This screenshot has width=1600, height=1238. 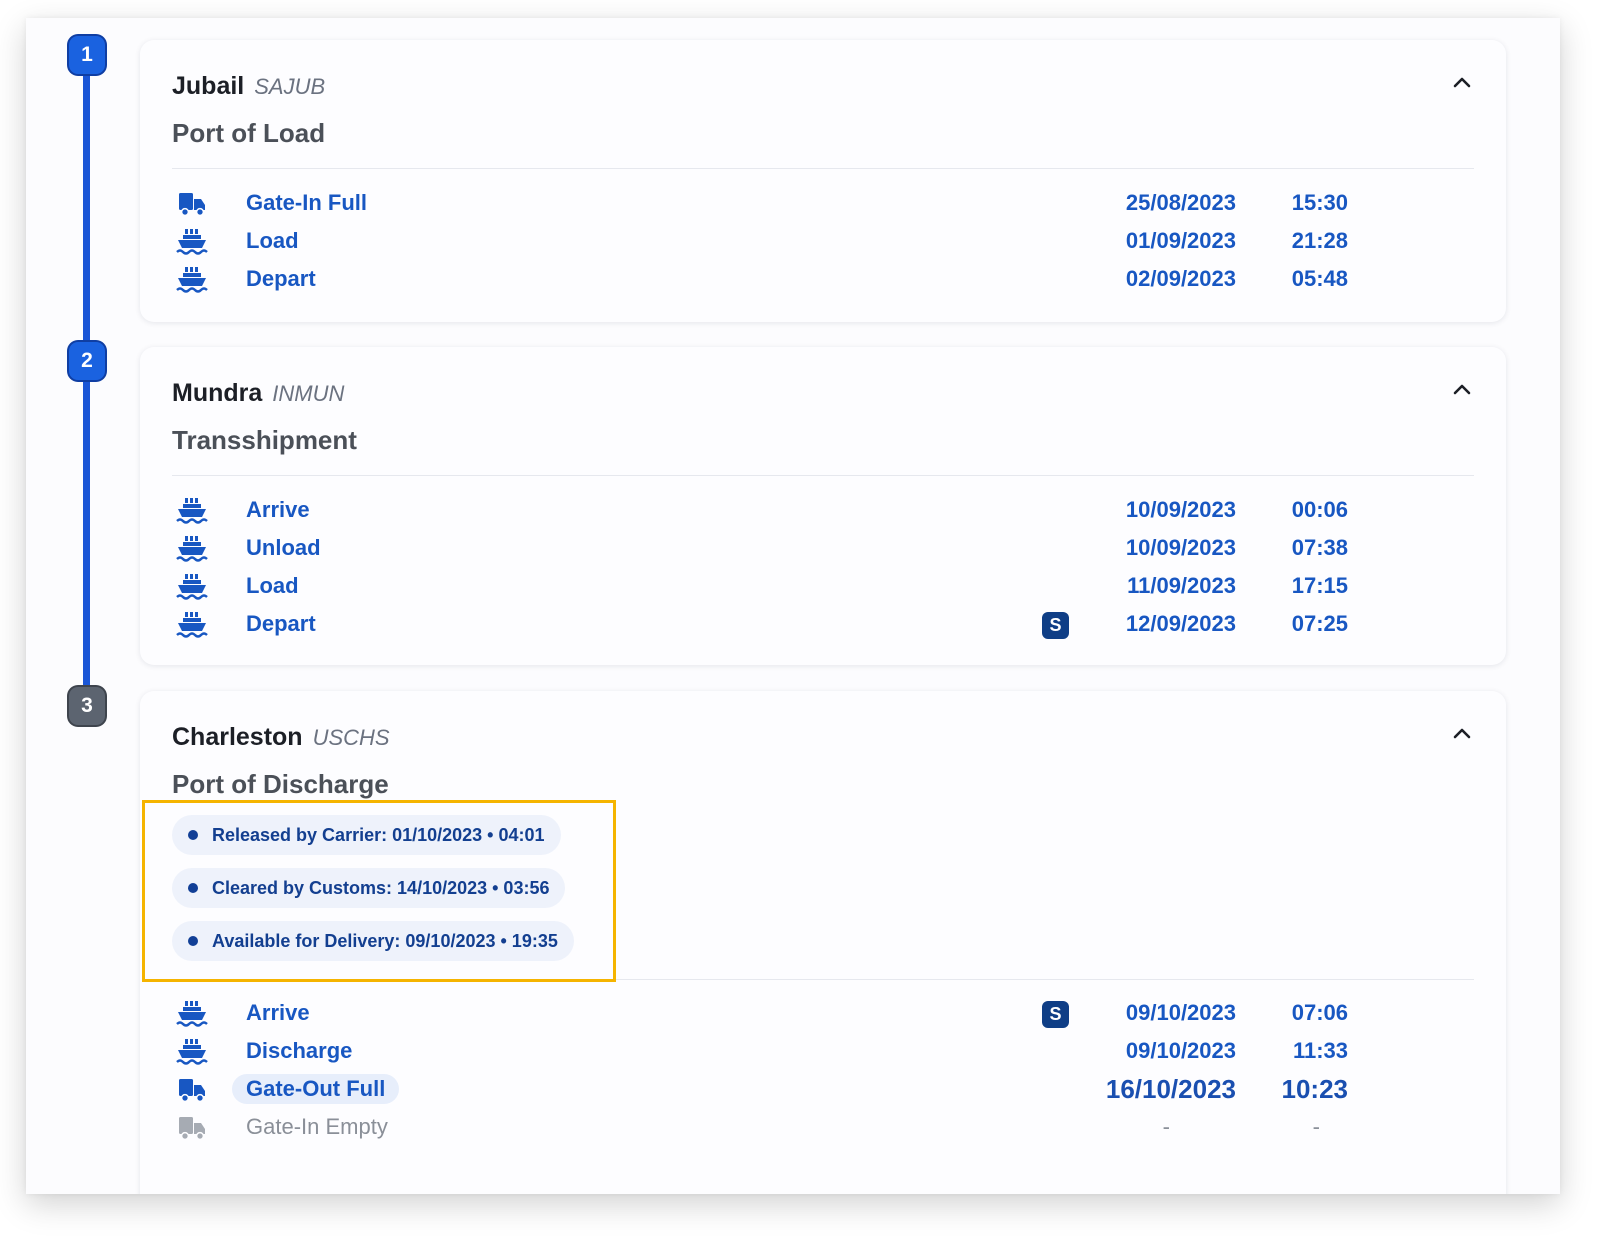 I want to click on status-text: Released by Carrier: 01/10/2023 • 04:01, so click(x=378, y=834).